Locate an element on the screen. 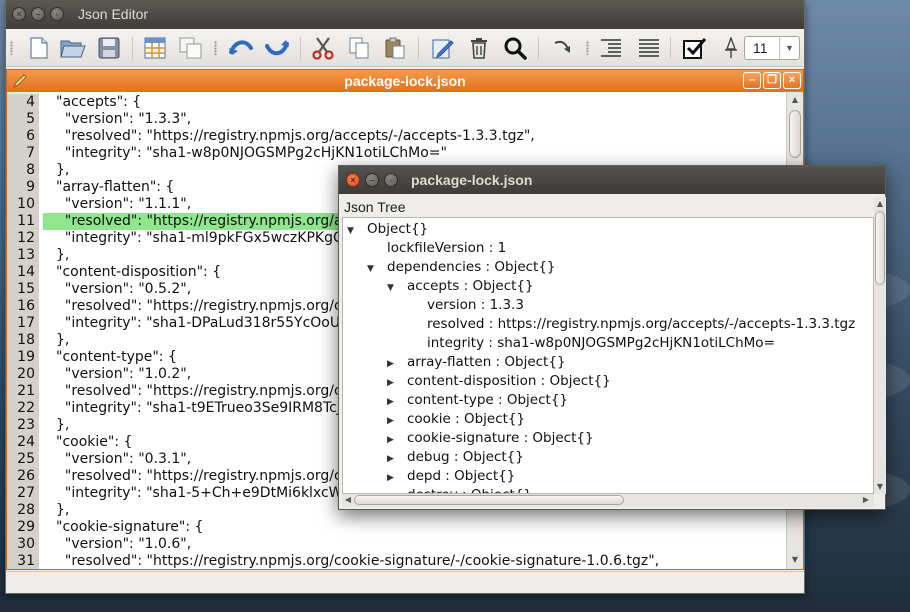 The height and width of the screenshot is (612, 910). code-text: "array-flatten": { is located at coordinates (108, 187).